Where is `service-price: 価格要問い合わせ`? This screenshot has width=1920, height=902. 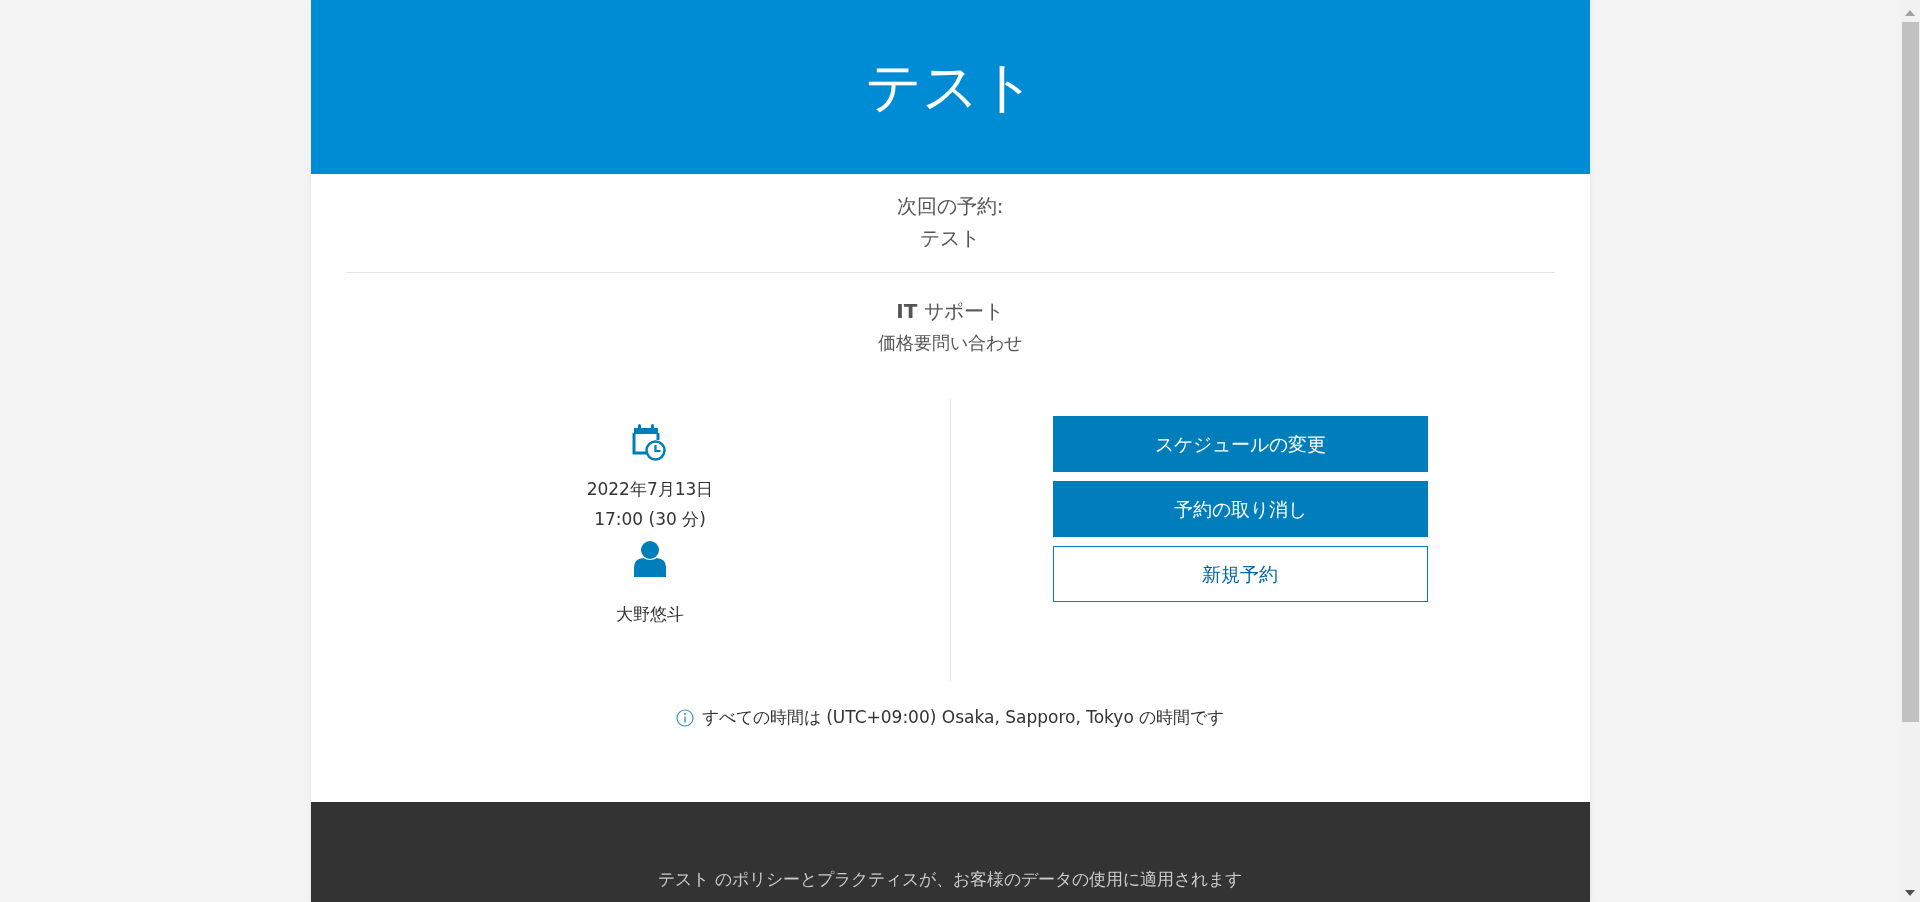 service-price: 価格要問い合わせ is located at coordinates (950, 343).